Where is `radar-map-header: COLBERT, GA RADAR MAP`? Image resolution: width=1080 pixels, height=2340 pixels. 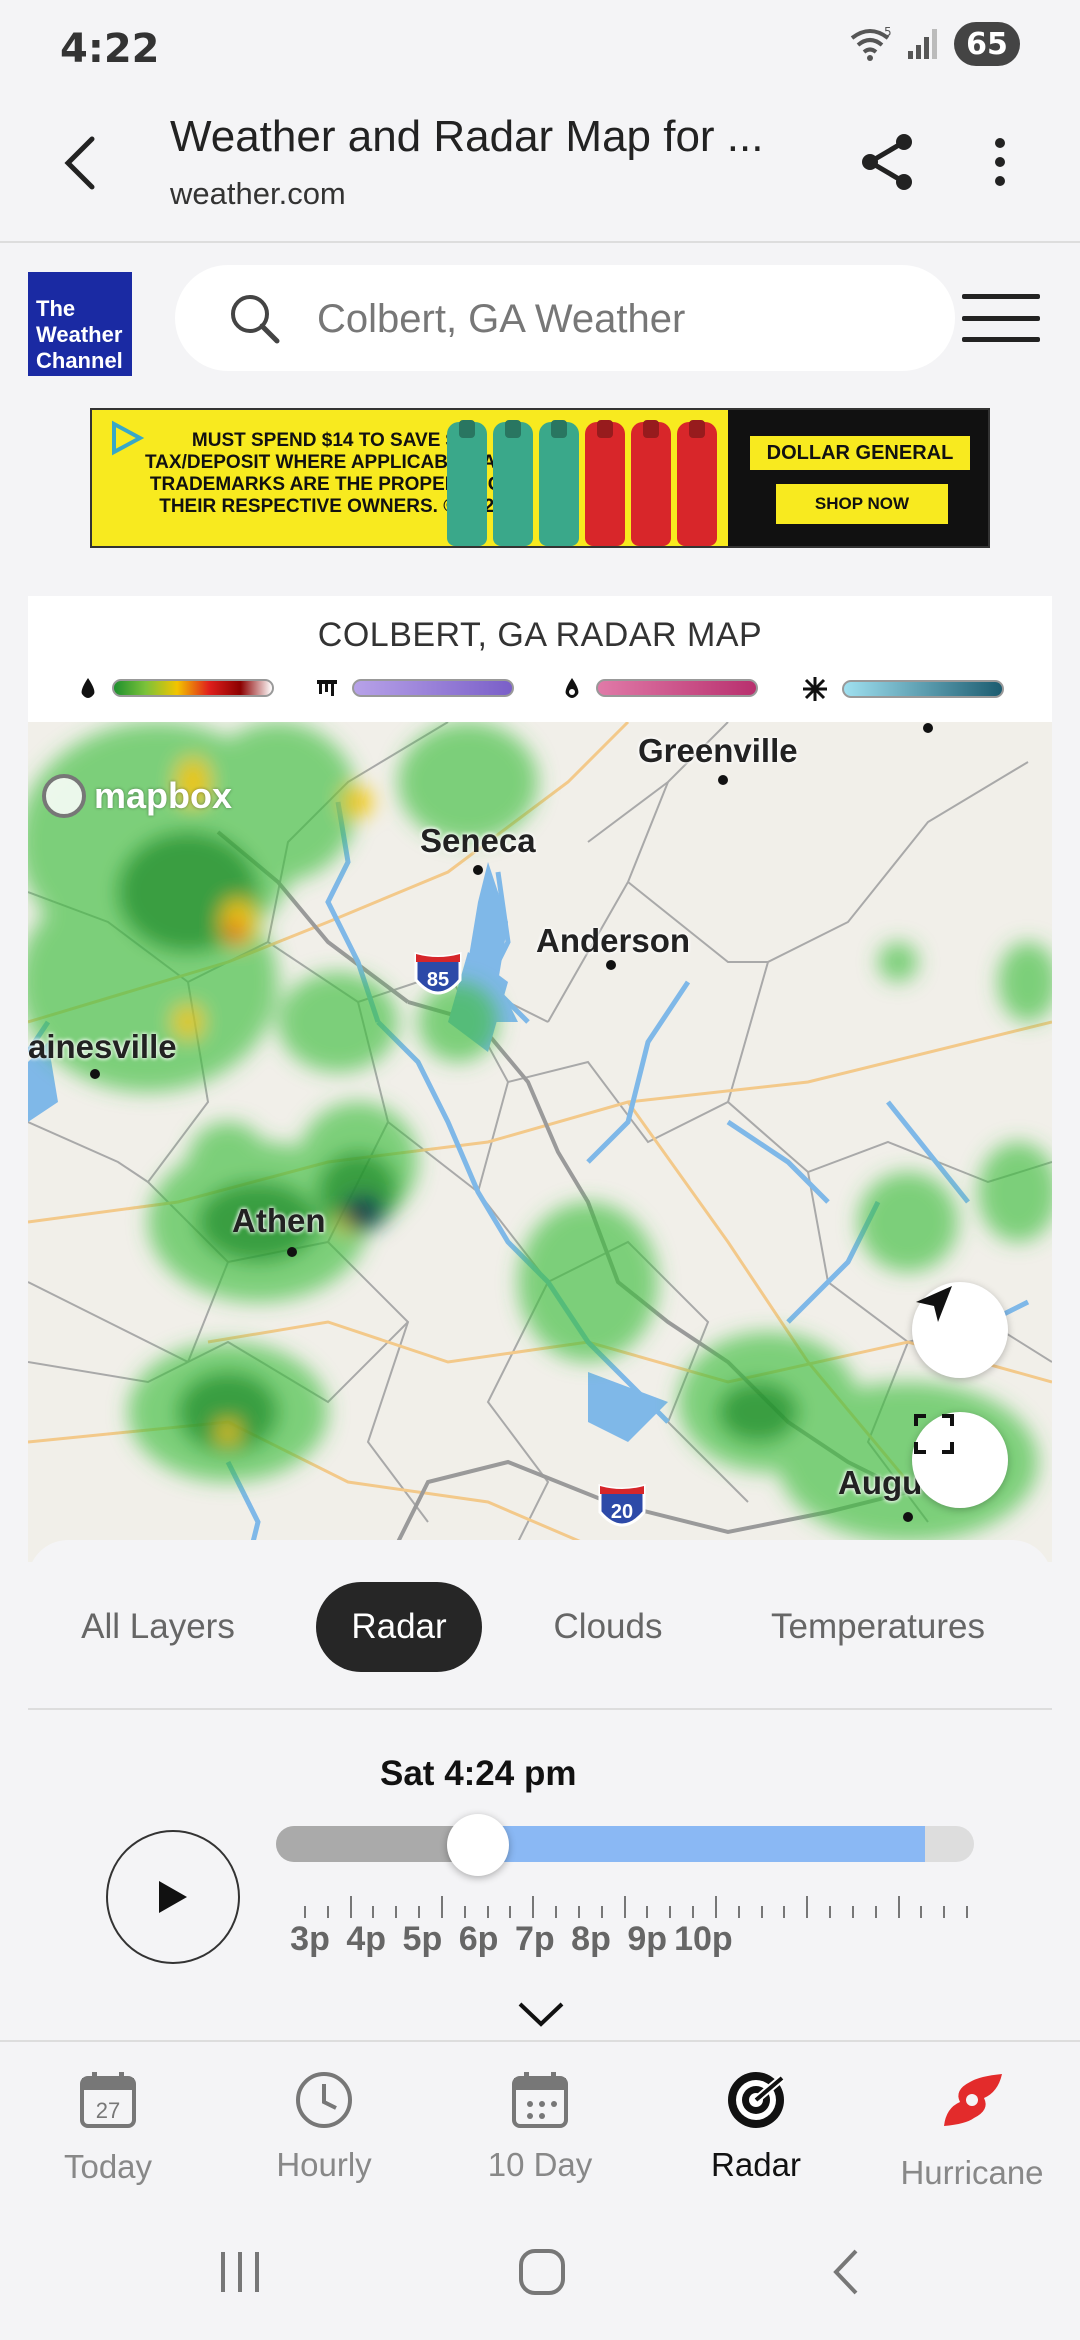 radar-map-header: COLBERT, GA RADAR MAP is located at coordinates (540, 659).